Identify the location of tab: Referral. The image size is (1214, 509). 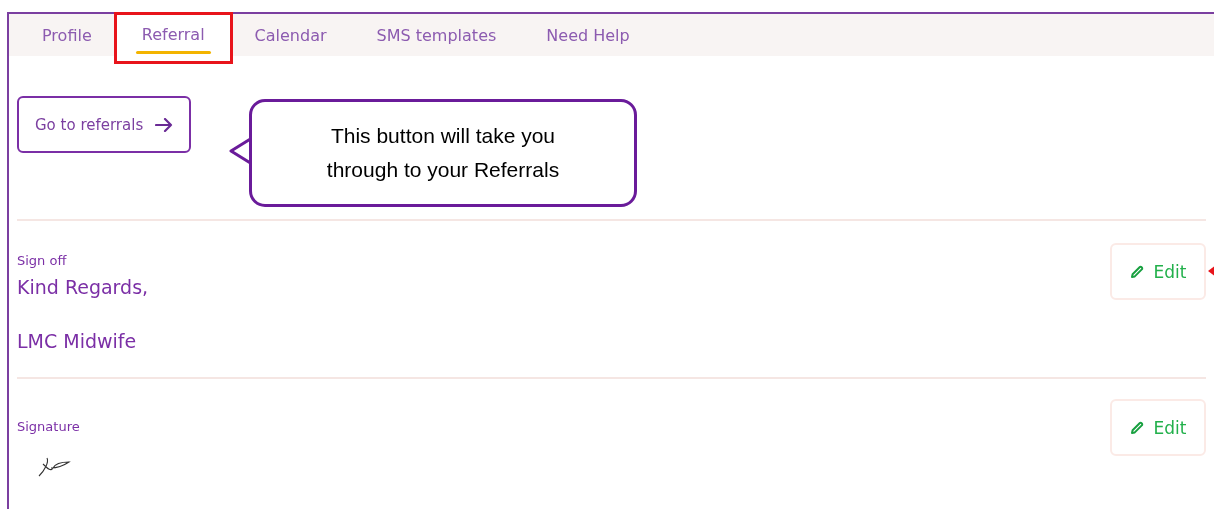
(173, 38).